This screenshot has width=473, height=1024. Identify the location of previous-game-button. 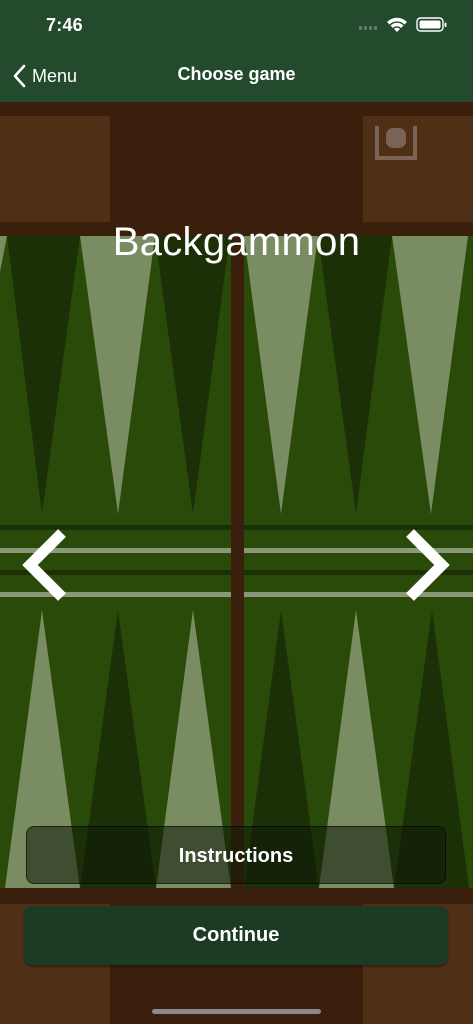
(46, 565).